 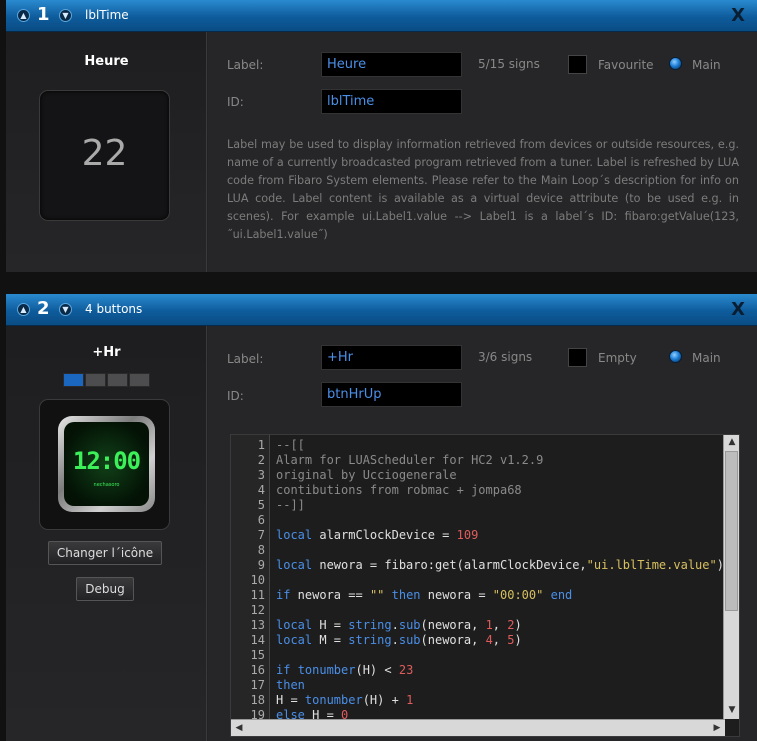 What do you see at coordinates (706, 65) in the screenshot?
I see `main-label: Main` at bounding box center [706, 65].